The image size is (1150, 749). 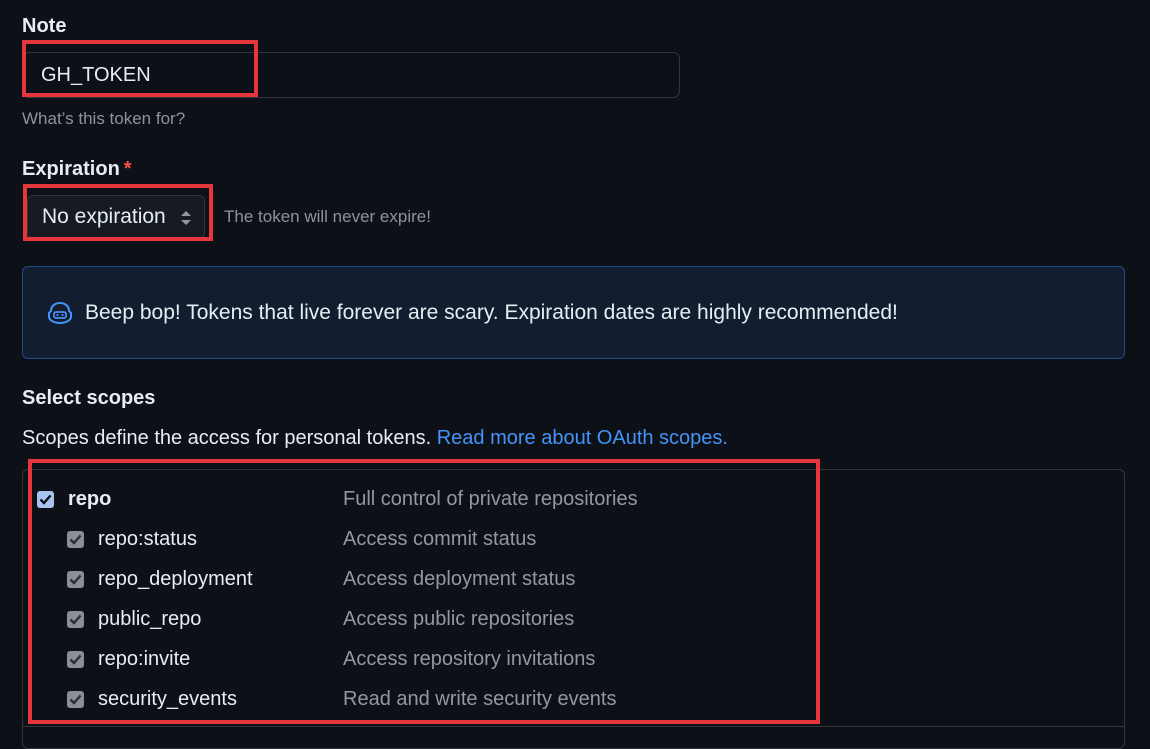 What do you see at coordinates (573, 539) in the screenshot?
I see `scope-row-repo-status: repo:status Access commit status` at bounding box center [573, 539].